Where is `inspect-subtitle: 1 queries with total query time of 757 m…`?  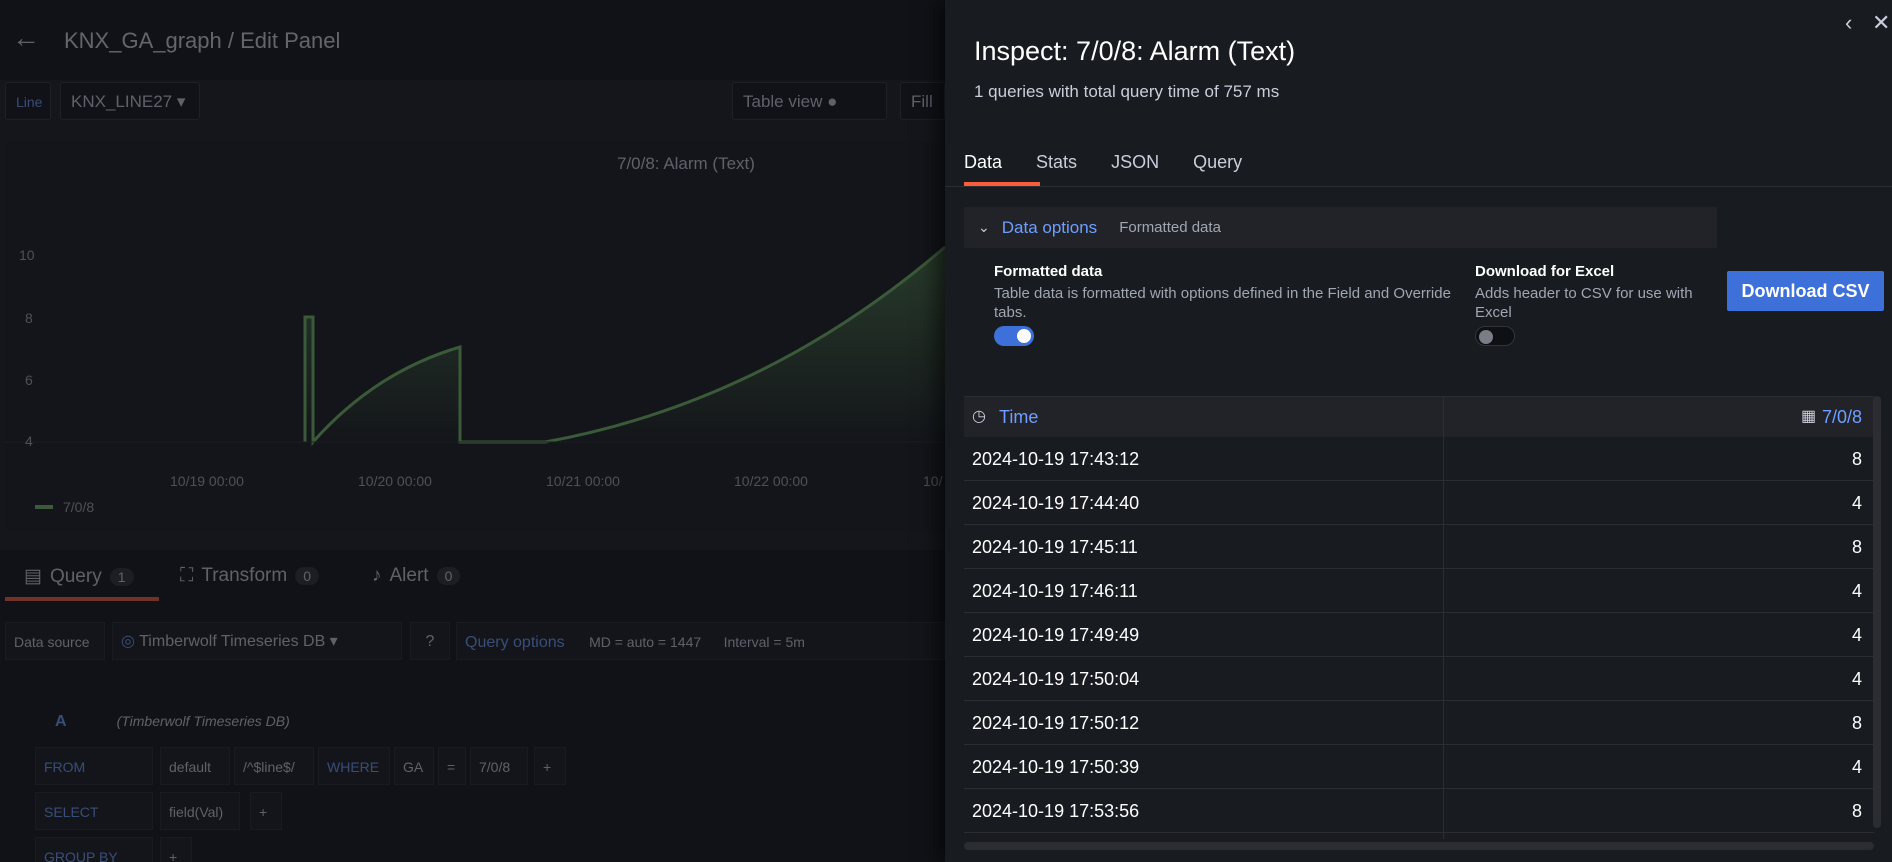
inspect-subtitle: 1 queries with total query time of 757 m… is located at coordinates (1127, 91).